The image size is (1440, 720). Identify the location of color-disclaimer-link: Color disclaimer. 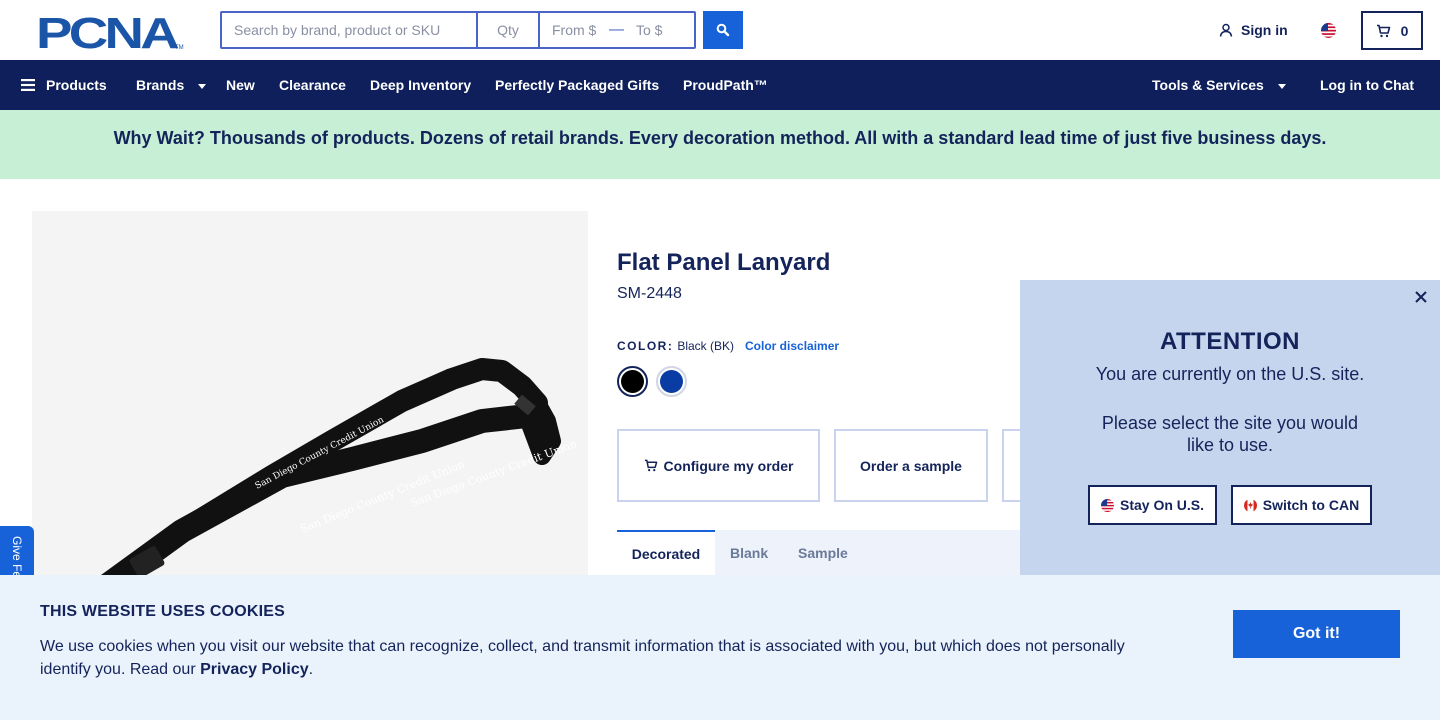
(792, 346).